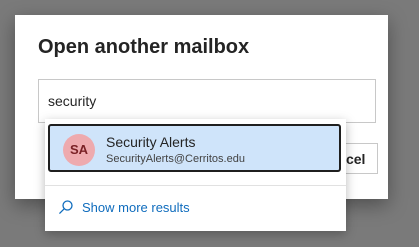 The height and width of the screenshot is (247, 419). What do you see at coordinates (175, 159) in the screenshot?
I see `contact-email: SecurityAlerts@Cerritos.edu` at bounding box center [175, 159].